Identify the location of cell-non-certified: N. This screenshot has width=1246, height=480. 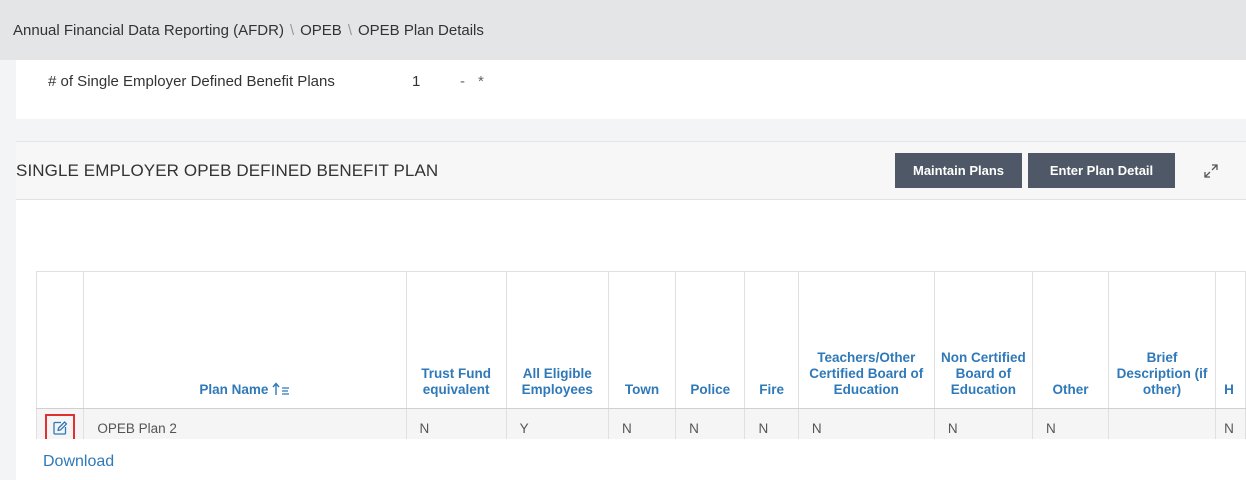
(983, 423).